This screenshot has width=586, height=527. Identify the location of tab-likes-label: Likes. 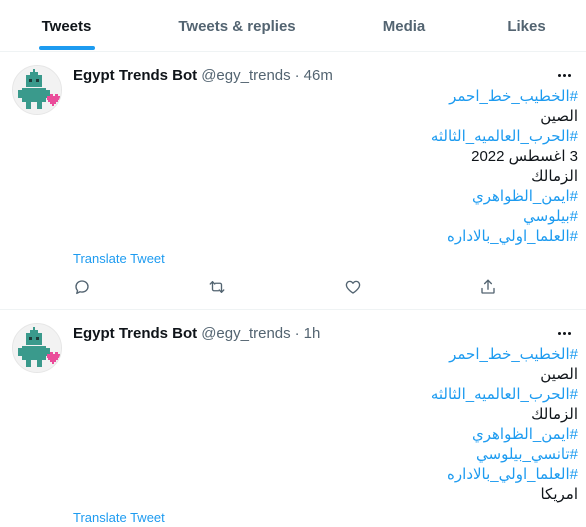
(526, 26).